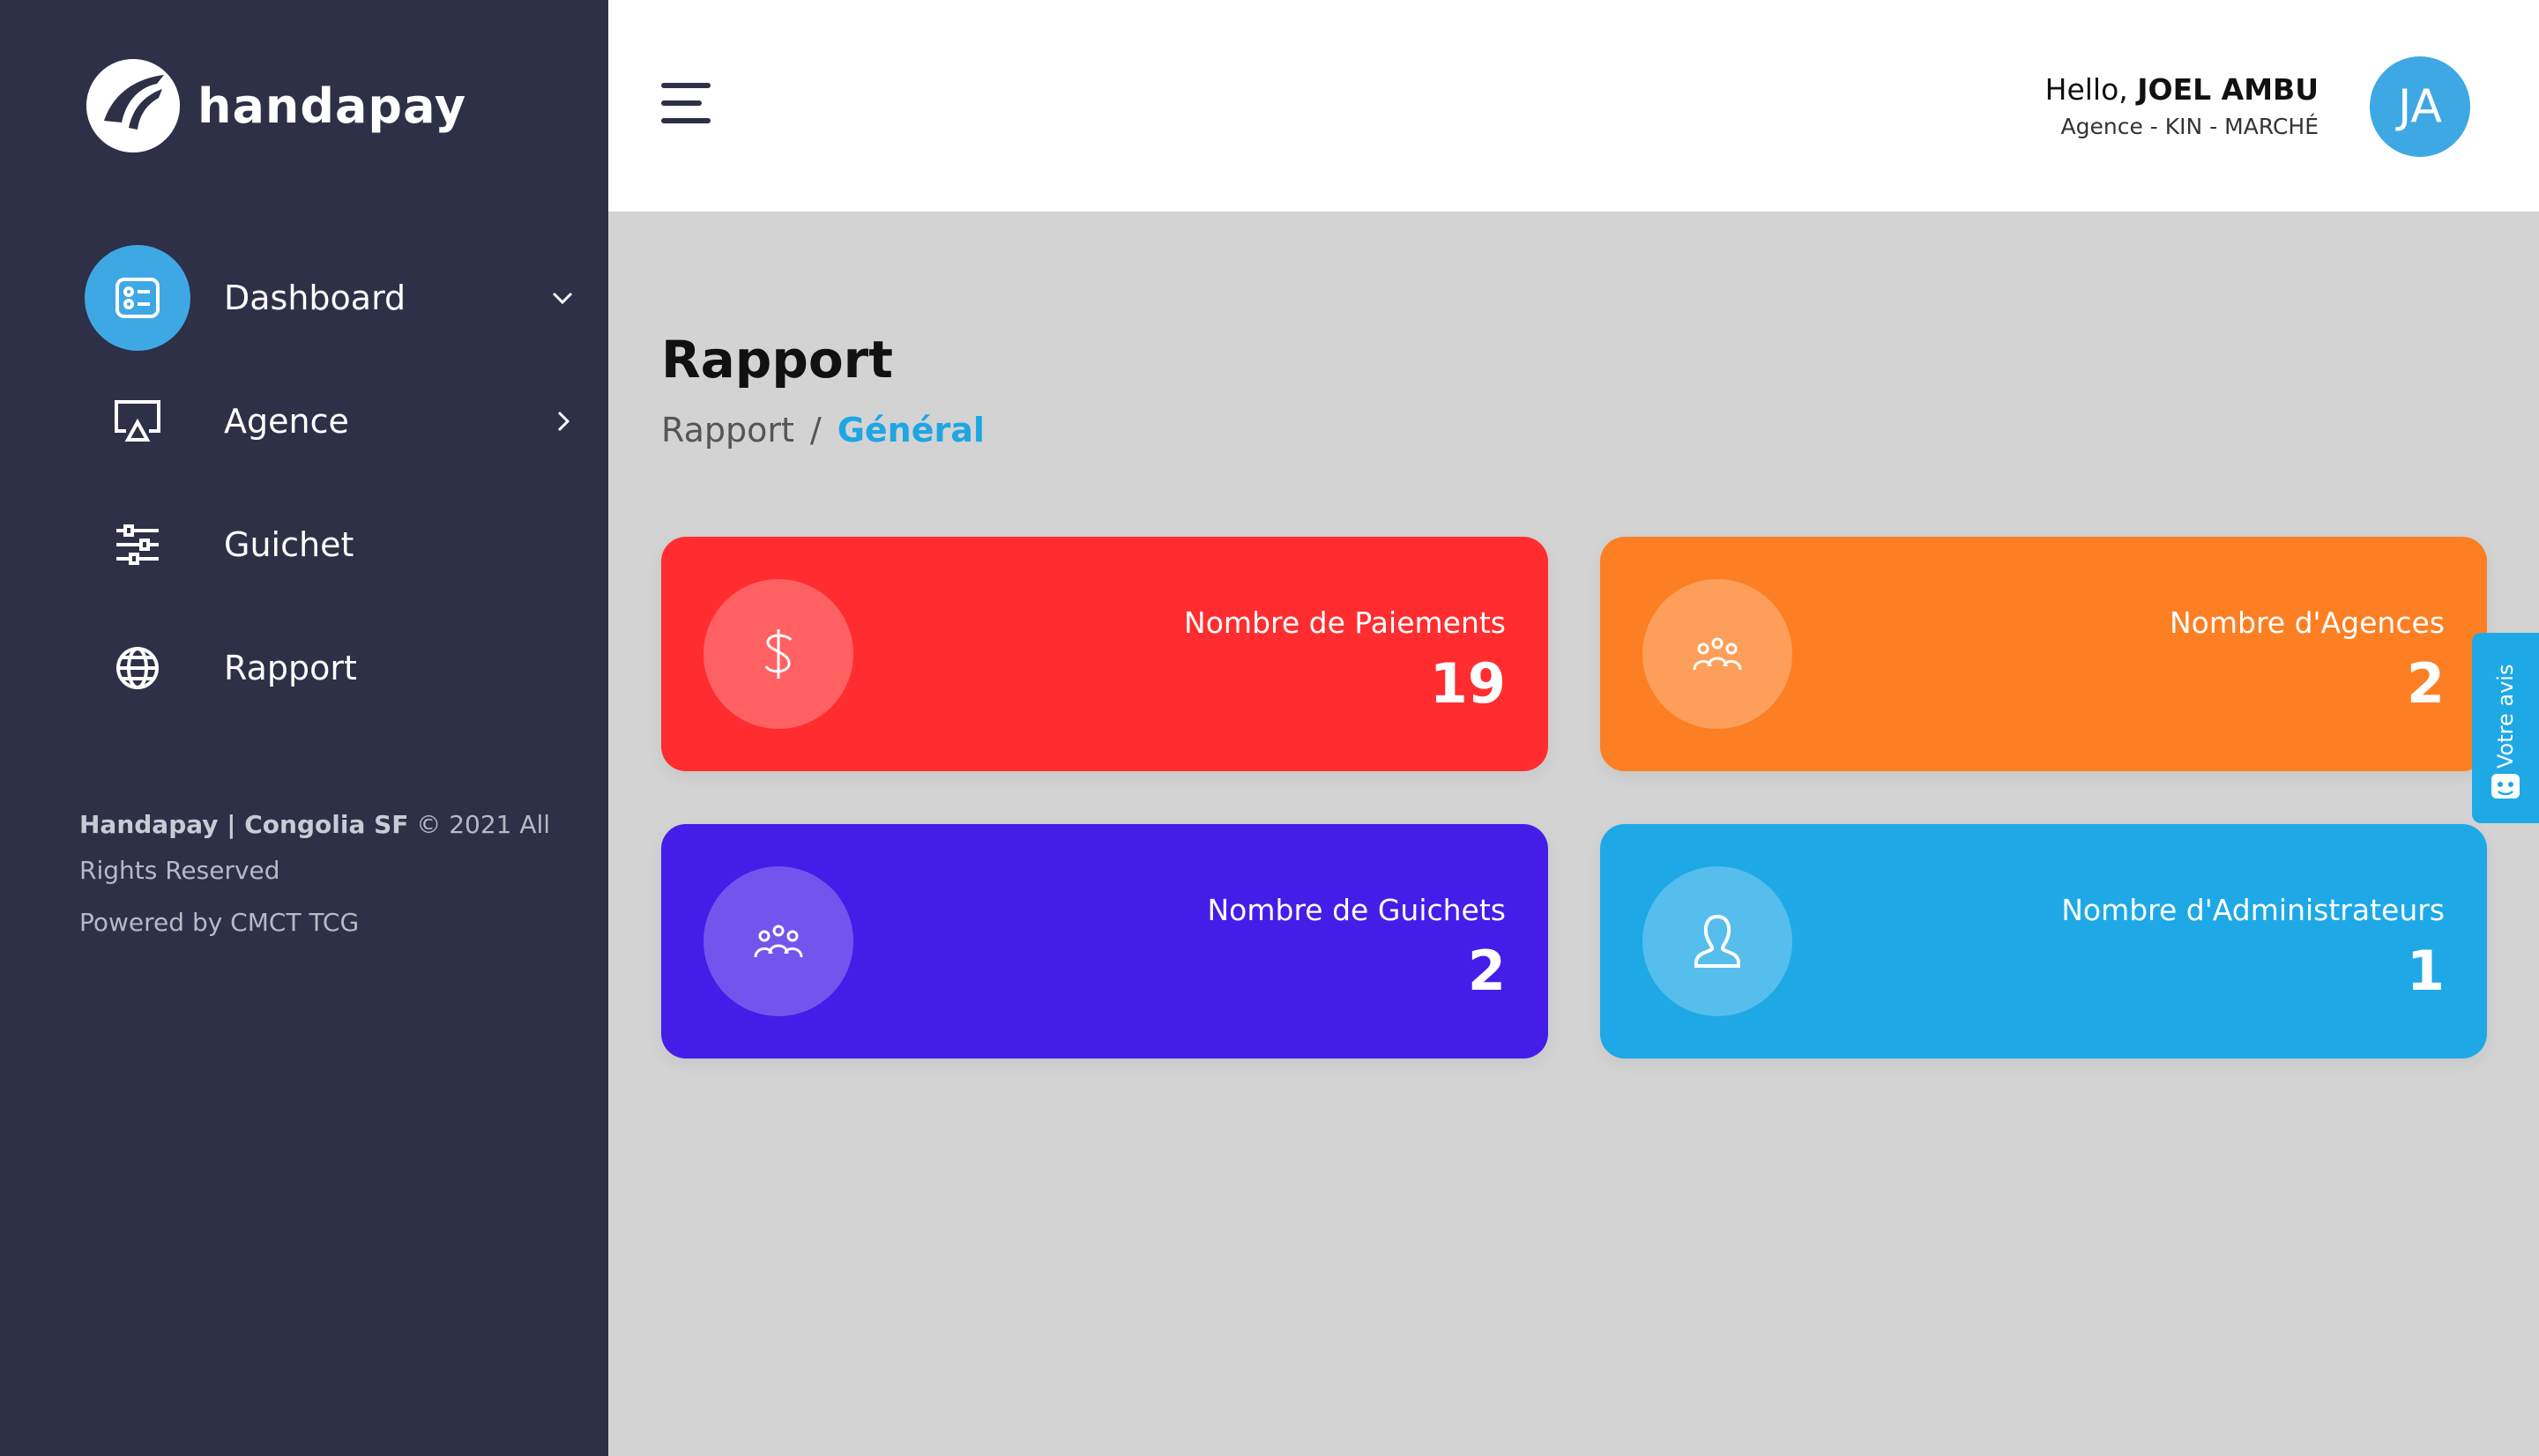  I want to click on user-info: Hello, JOEL AMBU Agence - KIN - MARCHÉ, so click(2182, 105).